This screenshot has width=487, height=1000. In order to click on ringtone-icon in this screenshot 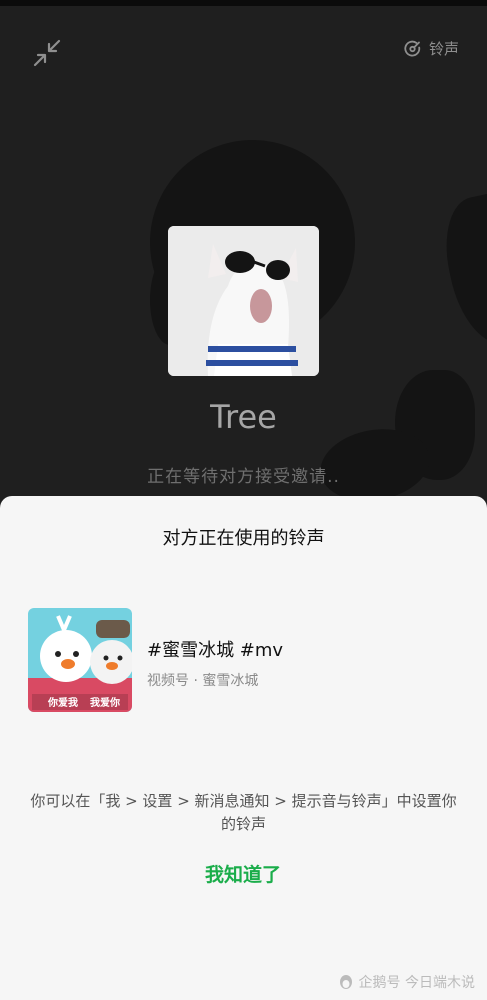, I will do `click(412, 48)`.